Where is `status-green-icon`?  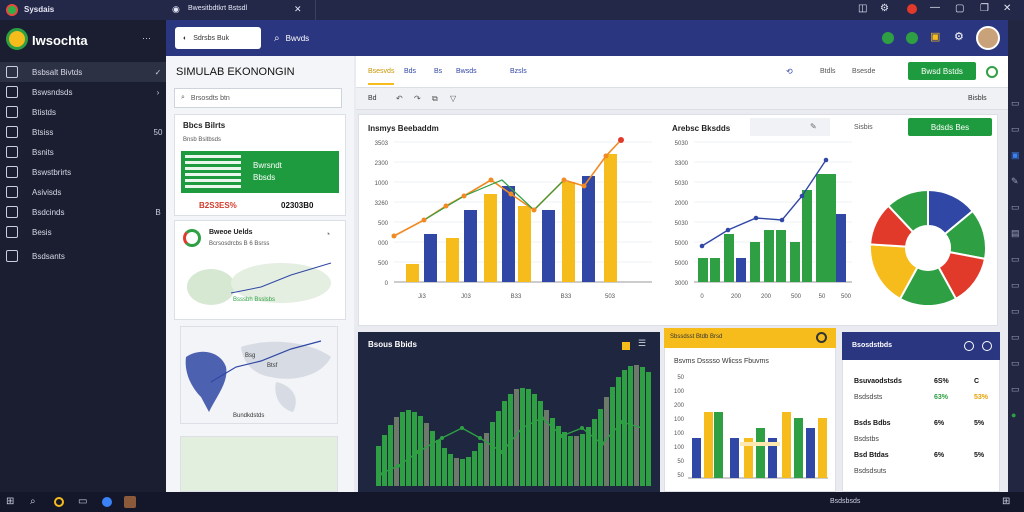 status-green-icon is located at coordinates (888, 38).